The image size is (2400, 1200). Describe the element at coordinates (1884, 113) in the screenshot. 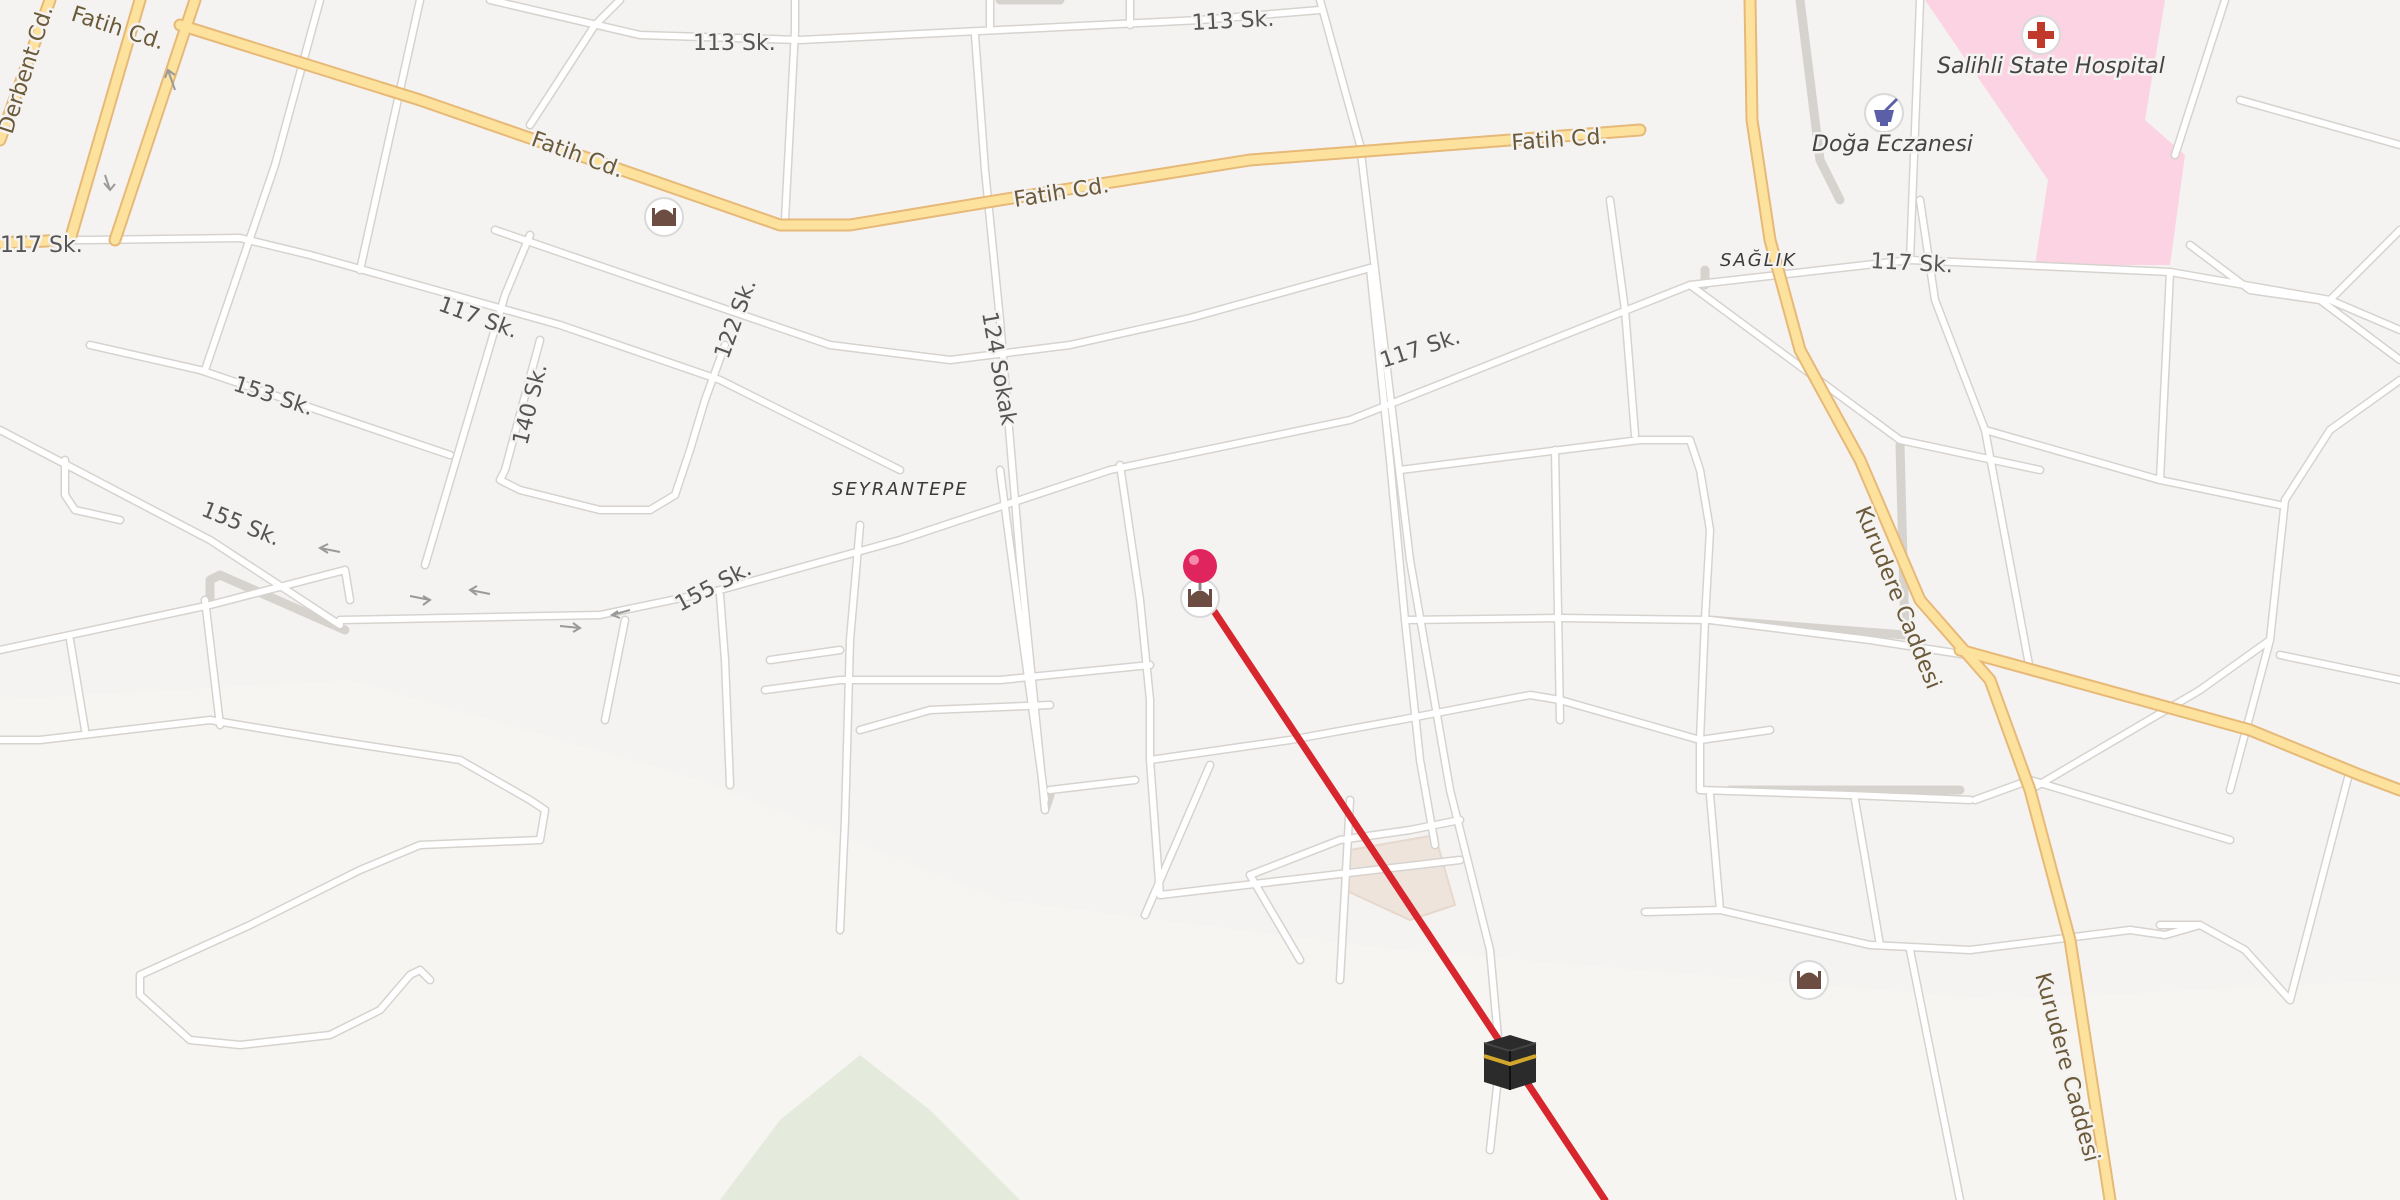

I see `pharmacy-mortar-icon` at that location.